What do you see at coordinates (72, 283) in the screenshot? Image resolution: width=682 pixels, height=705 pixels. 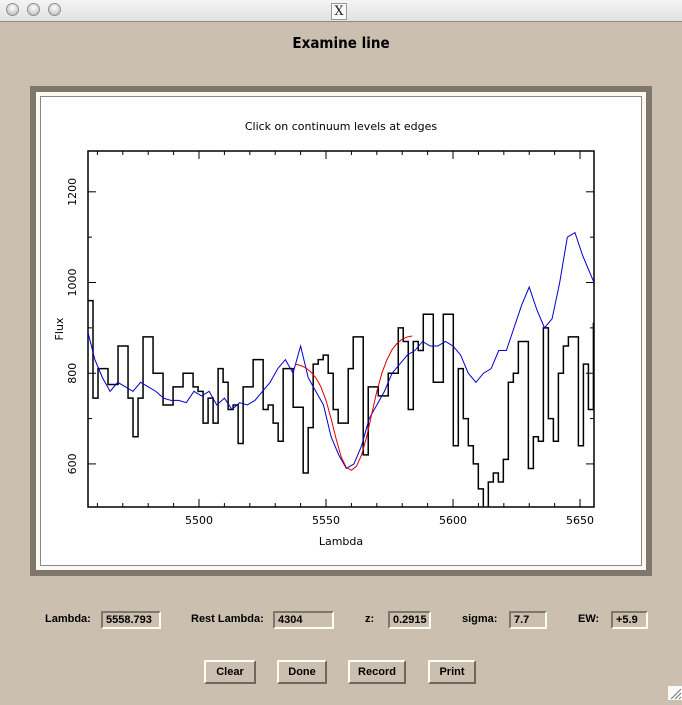 I see `y-tick-label: 1000` at bounding box center [72, 283].